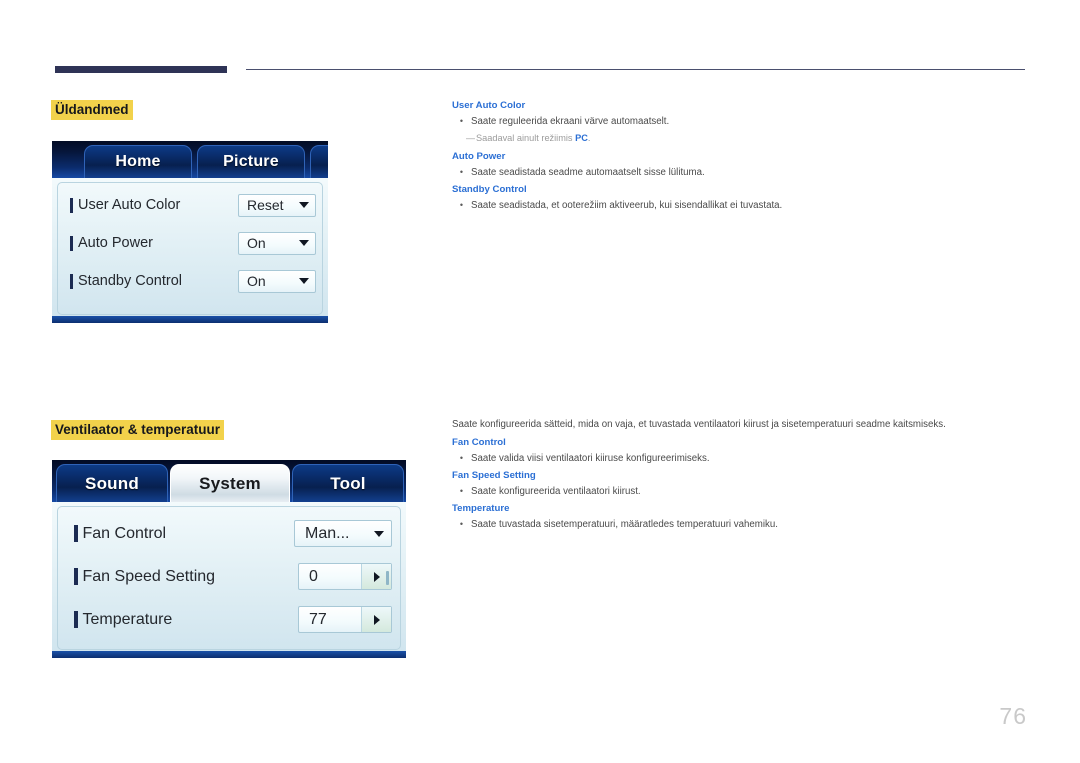 The image size is (1080, 763). What do you see at coordinates (589, 138) in the screenshot?
I see `note-suffix: .` at bounding box center [589, 138].